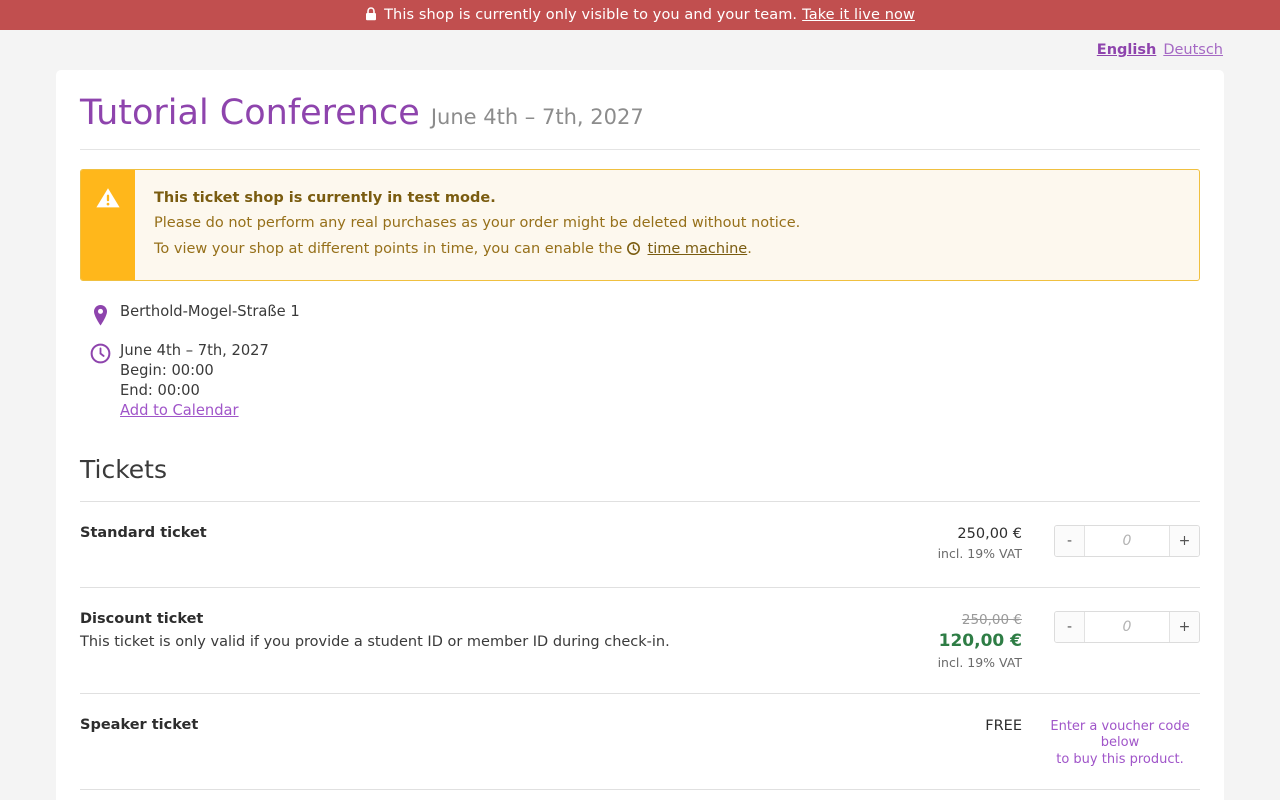 The height and width of the screenshot is (800, 1280). Describe the element at coordinates (980, 641) in the screenshot. I see `ticket-discount-price: 120,00 €` at that location.